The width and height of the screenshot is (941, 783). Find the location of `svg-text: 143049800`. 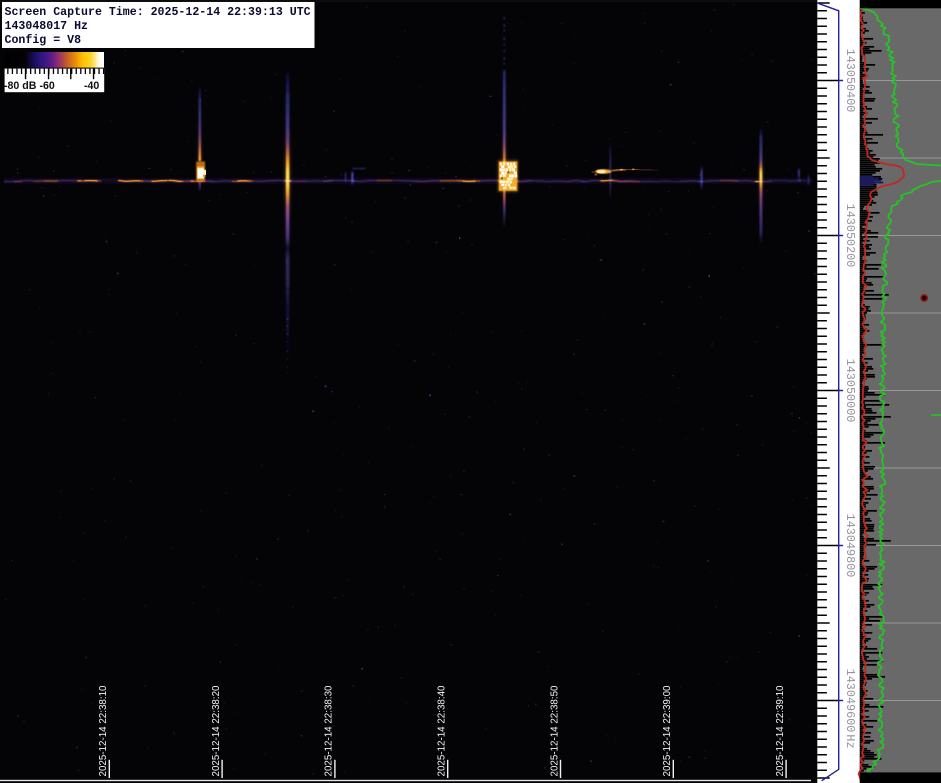

svg-text: 143049800 is located at coordinates (850, 546).